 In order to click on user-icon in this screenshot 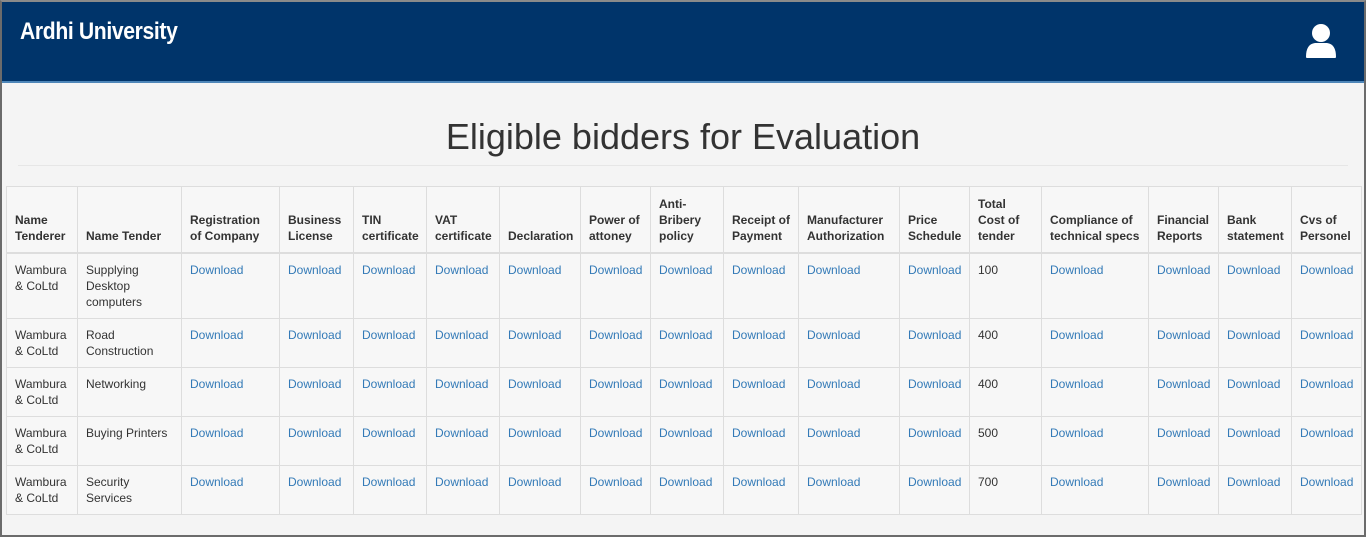, I will do `click(1321, 41)`.